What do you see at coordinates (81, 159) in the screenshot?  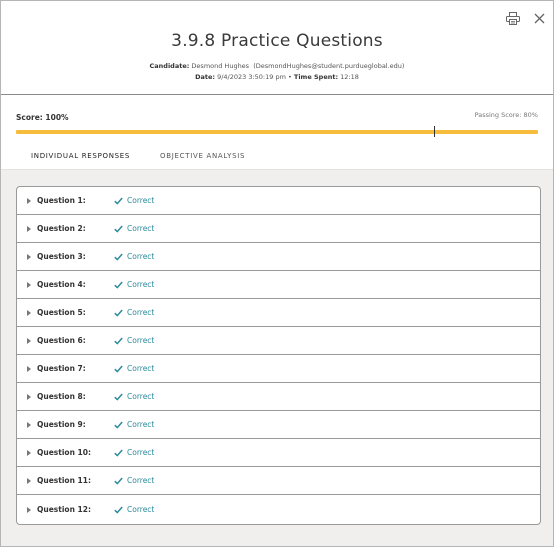 I see `tab-individual-responses: INDIVIDUAL RESPONSES` at bounding box center [81, 159].